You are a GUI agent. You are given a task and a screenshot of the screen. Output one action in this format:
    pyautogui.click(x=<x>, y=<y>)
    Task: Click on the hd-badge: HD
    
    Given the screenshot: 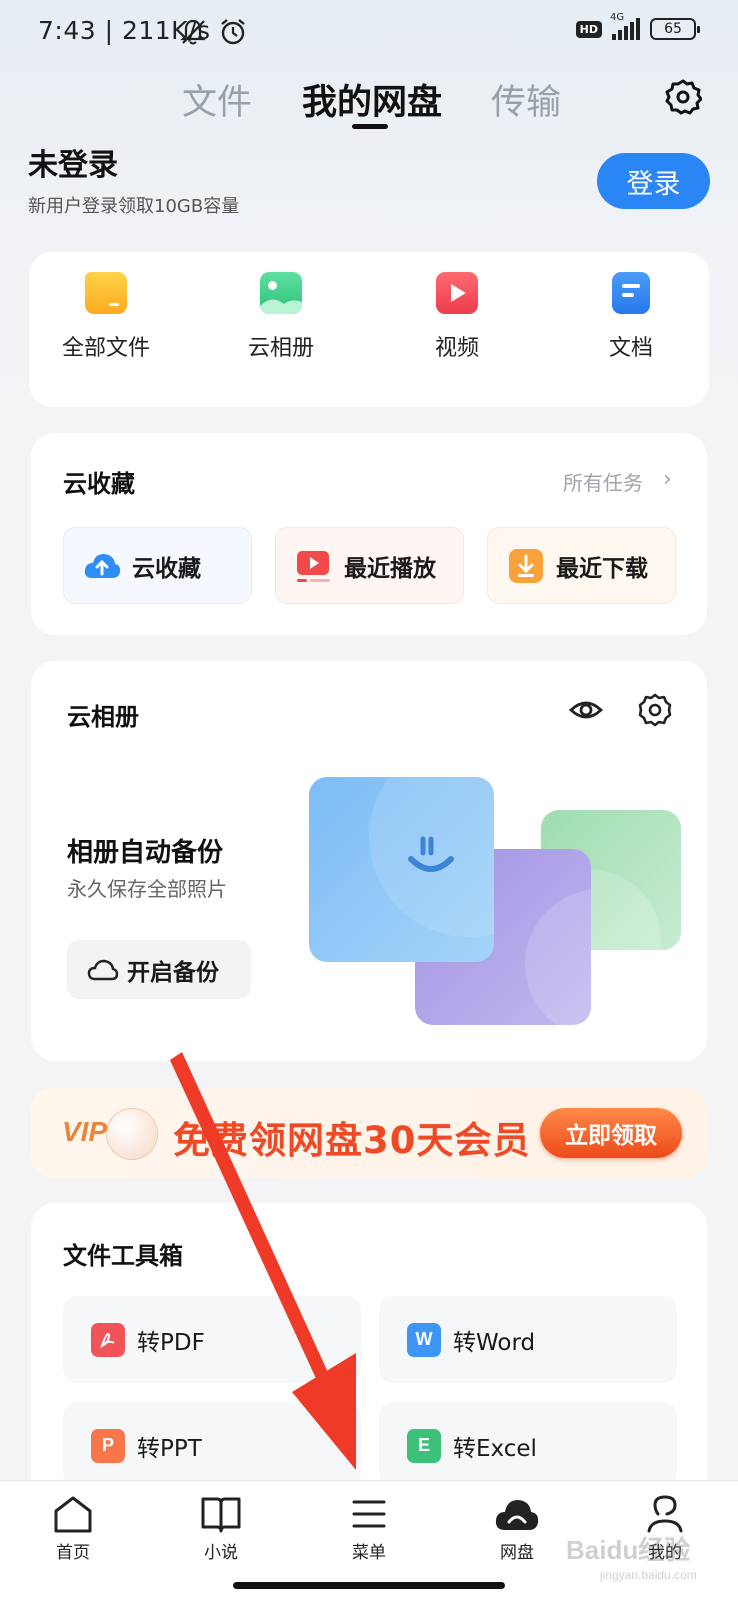 What is the action you would take?
    pyautogui.click(x=588, y=29)
    